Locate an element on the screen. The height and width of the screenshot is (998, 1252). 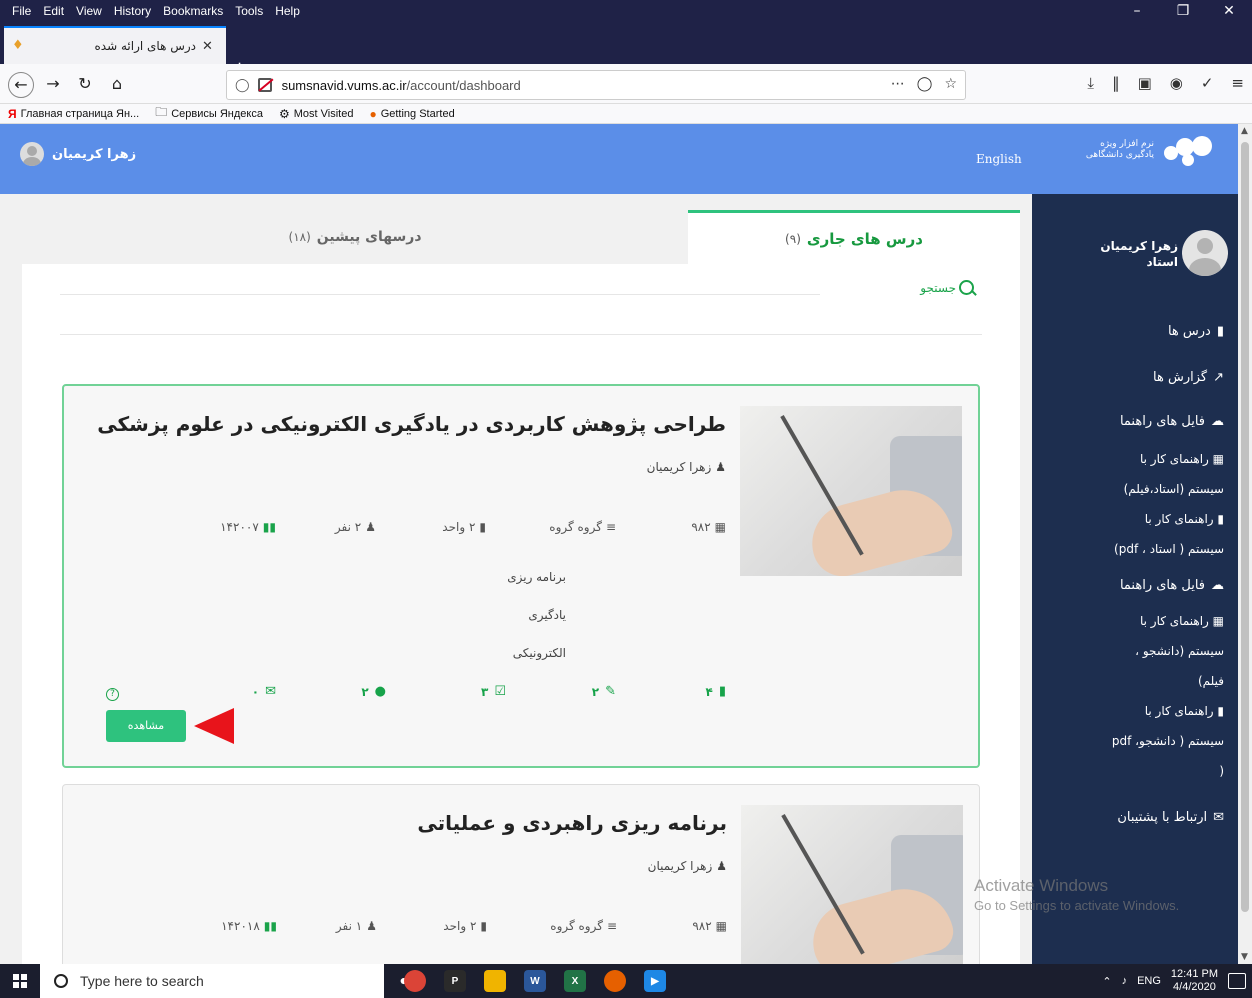
cortana-icon is located at coordinates (61, 981).